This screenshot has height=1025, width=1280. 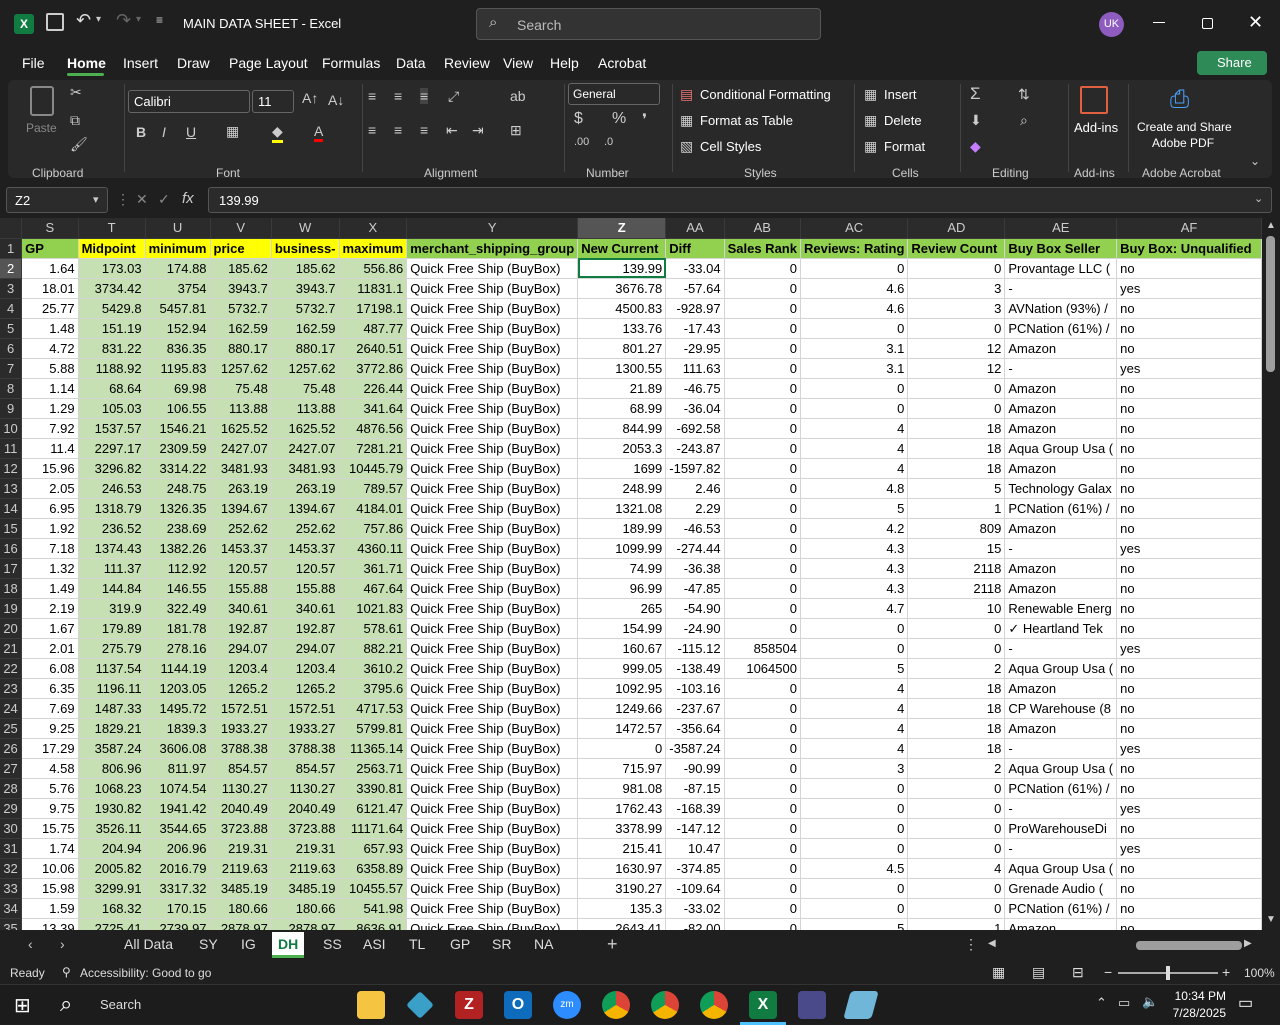 I want to click on menu-file: File, so click(x=33, y=63).